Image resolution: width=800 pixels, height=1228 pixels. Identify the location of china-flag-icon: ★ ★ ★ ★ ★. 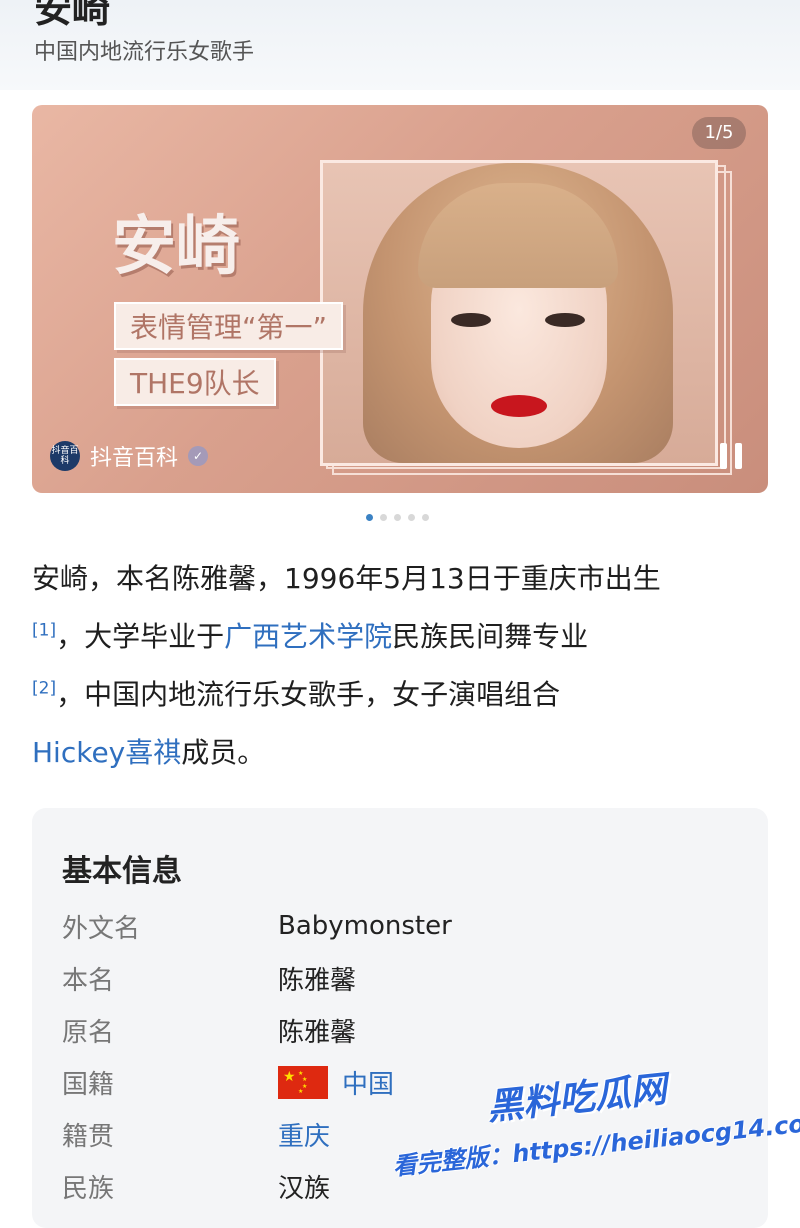
(303, 1082).